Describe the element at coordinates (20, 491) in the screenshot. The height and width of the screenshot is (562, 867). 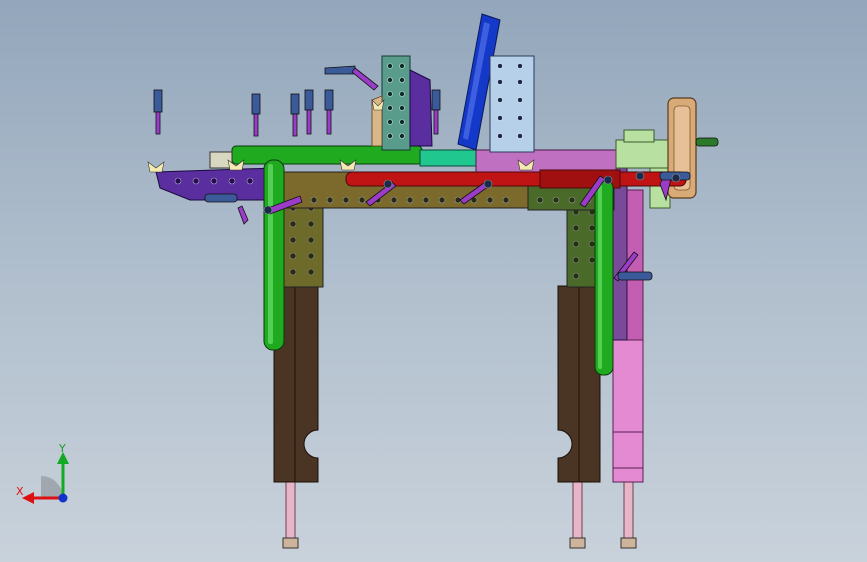
I see `x-axis-label: X` at that location.